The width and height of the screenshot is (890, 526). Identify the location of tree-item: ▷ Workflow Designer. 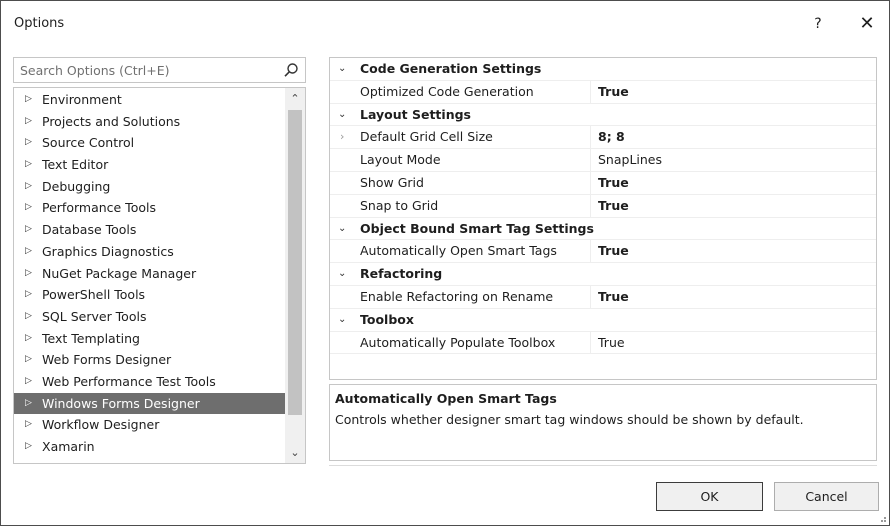
(150, 425).